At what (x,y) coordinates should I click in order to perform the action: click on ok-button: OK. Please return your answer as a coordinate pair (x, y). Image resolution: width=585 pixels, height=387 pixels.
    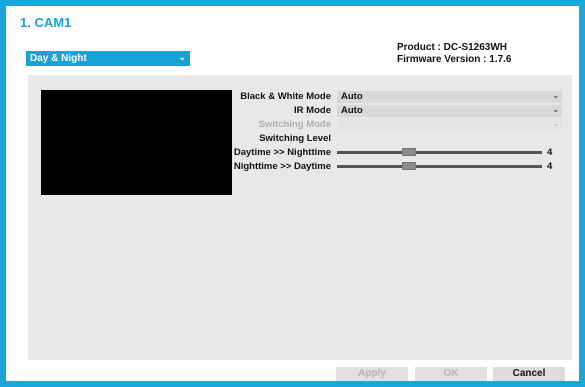
    Looking at the image, I should click on (451, 374).